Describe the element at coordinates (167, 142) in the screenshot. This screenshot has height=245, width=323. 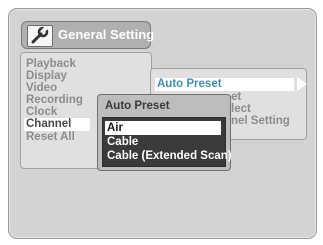
I see `popup-options-list: Air Cable Cable (Extended Scan)` at that location.